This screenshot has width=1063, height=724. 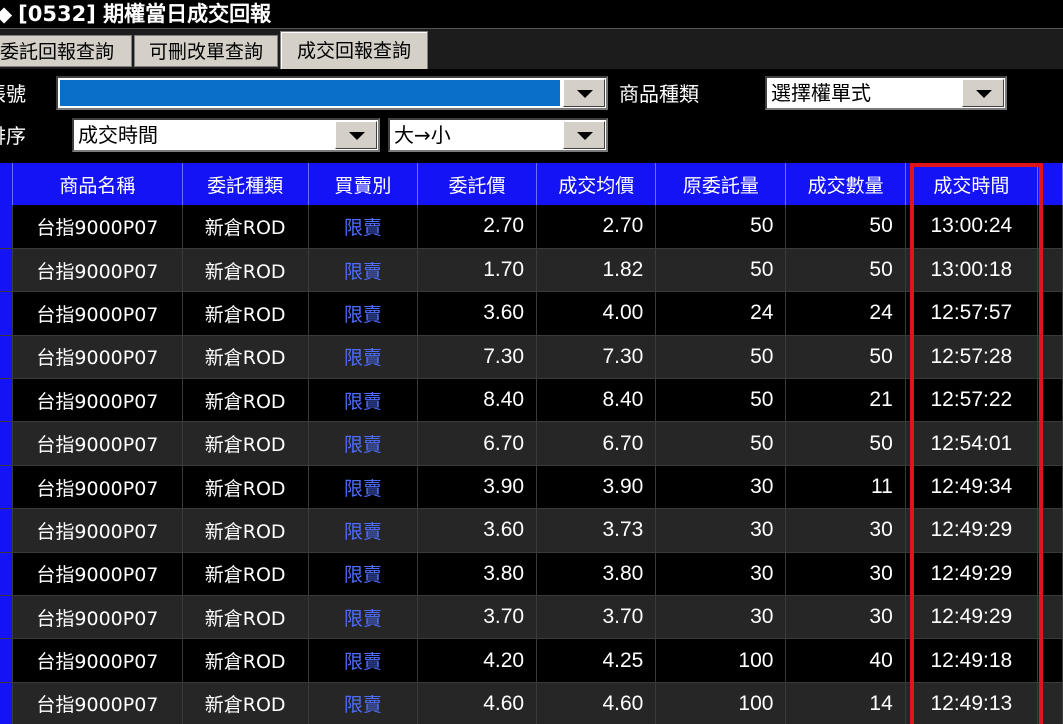 I want to click on header-order-price: 委託價, so click(x=477, y=184).